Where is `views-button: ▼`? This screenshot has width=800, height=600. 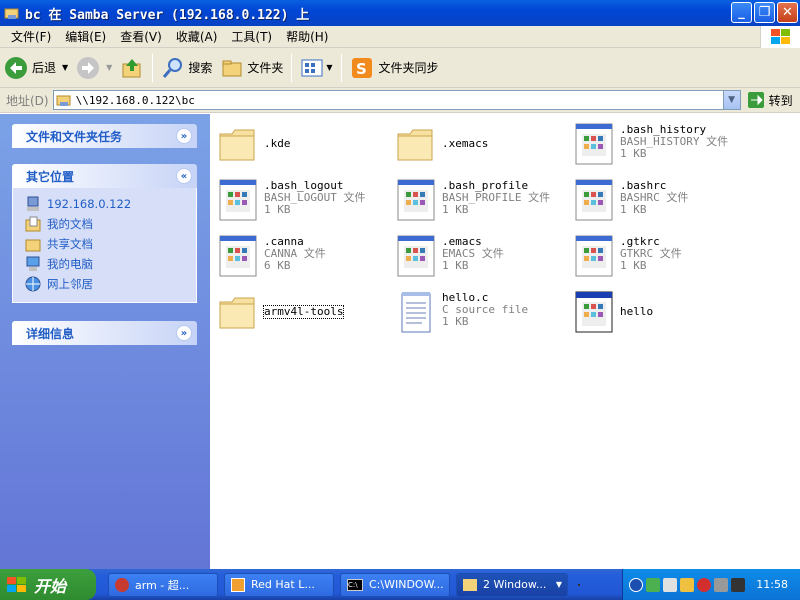
views-button: ▼ is located at coordinates (316, 68).